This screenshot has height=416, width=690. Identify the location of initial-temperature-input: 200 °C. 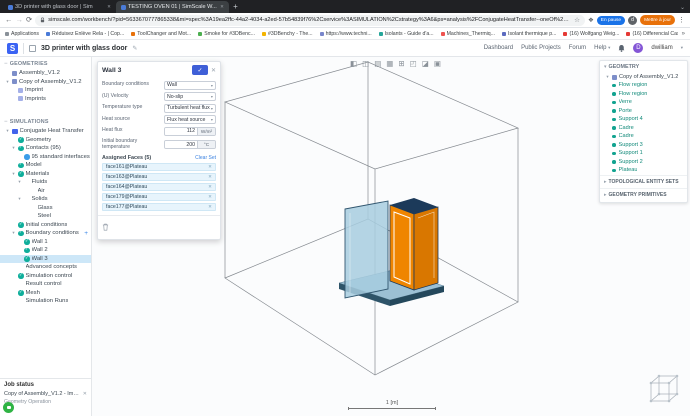
(190, 145).